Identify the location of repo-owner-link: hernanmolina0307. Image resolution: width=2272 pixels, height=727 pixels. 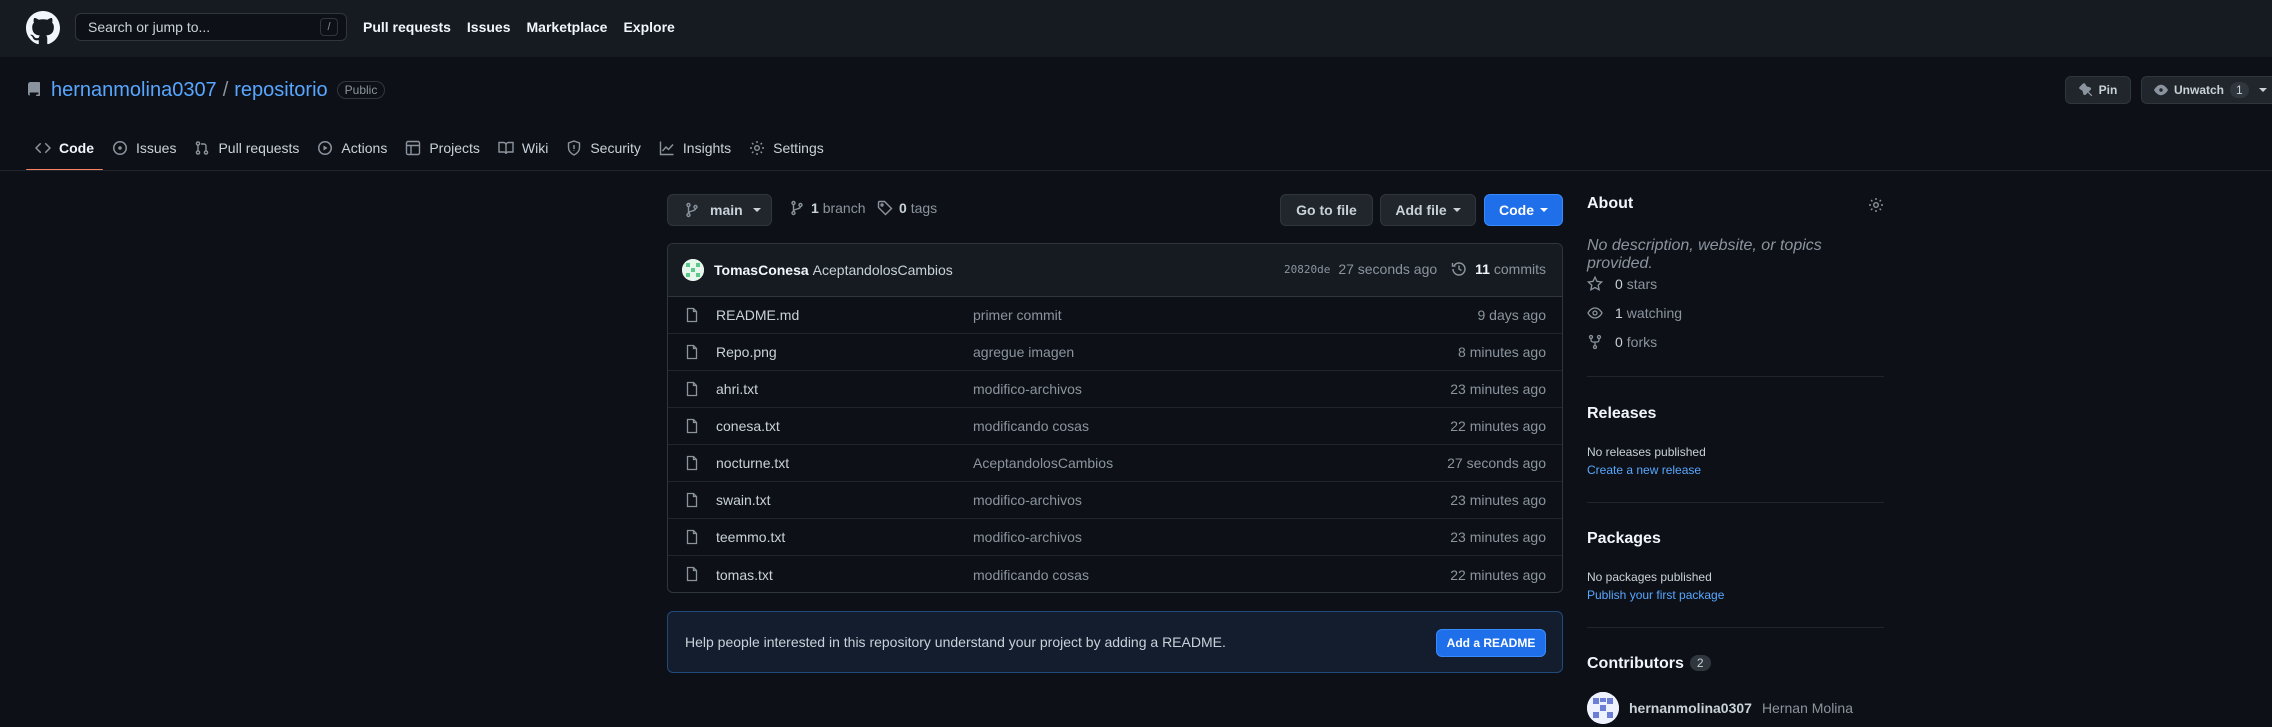
(134, 90).